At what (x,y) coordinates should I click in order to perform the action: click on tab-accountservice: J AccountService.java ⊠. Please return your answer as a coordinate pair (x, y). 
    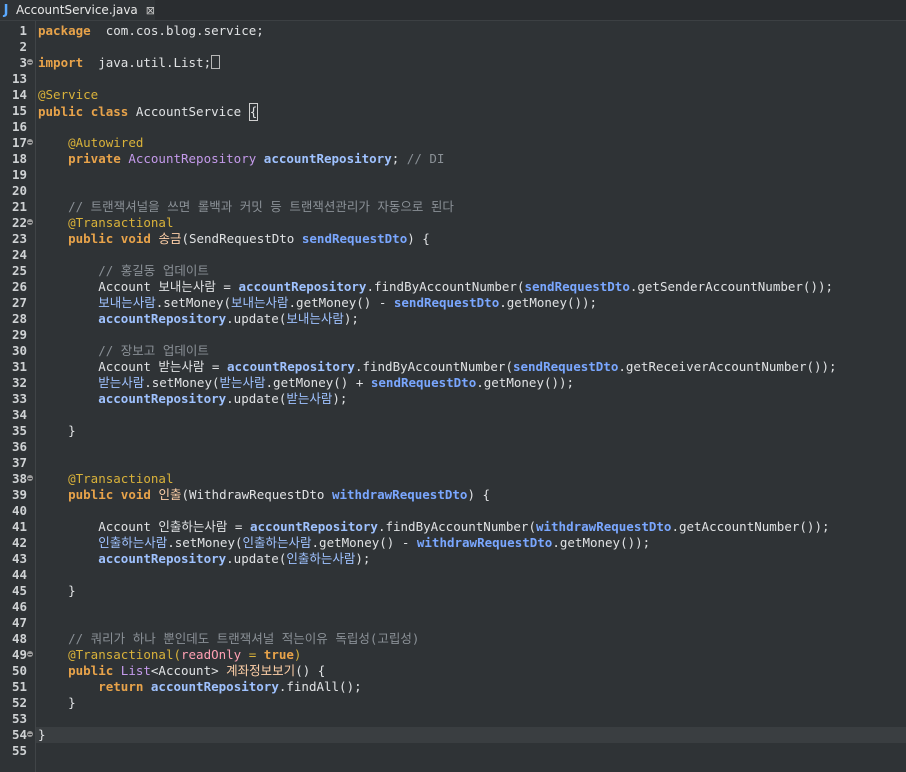
    Looking at the image, I should click on (77, 10).